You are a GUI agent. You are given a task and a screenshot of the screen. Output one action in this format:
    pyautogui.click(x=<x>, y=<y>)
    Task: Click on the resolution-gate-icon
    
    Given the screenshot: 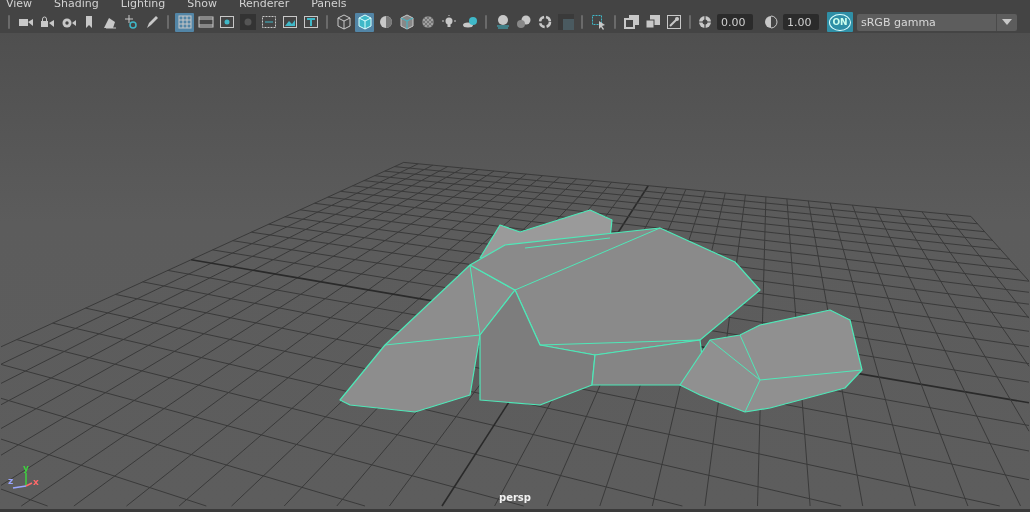 What is the action you would take?
    pyautogui.click(x=226, y=22)
    